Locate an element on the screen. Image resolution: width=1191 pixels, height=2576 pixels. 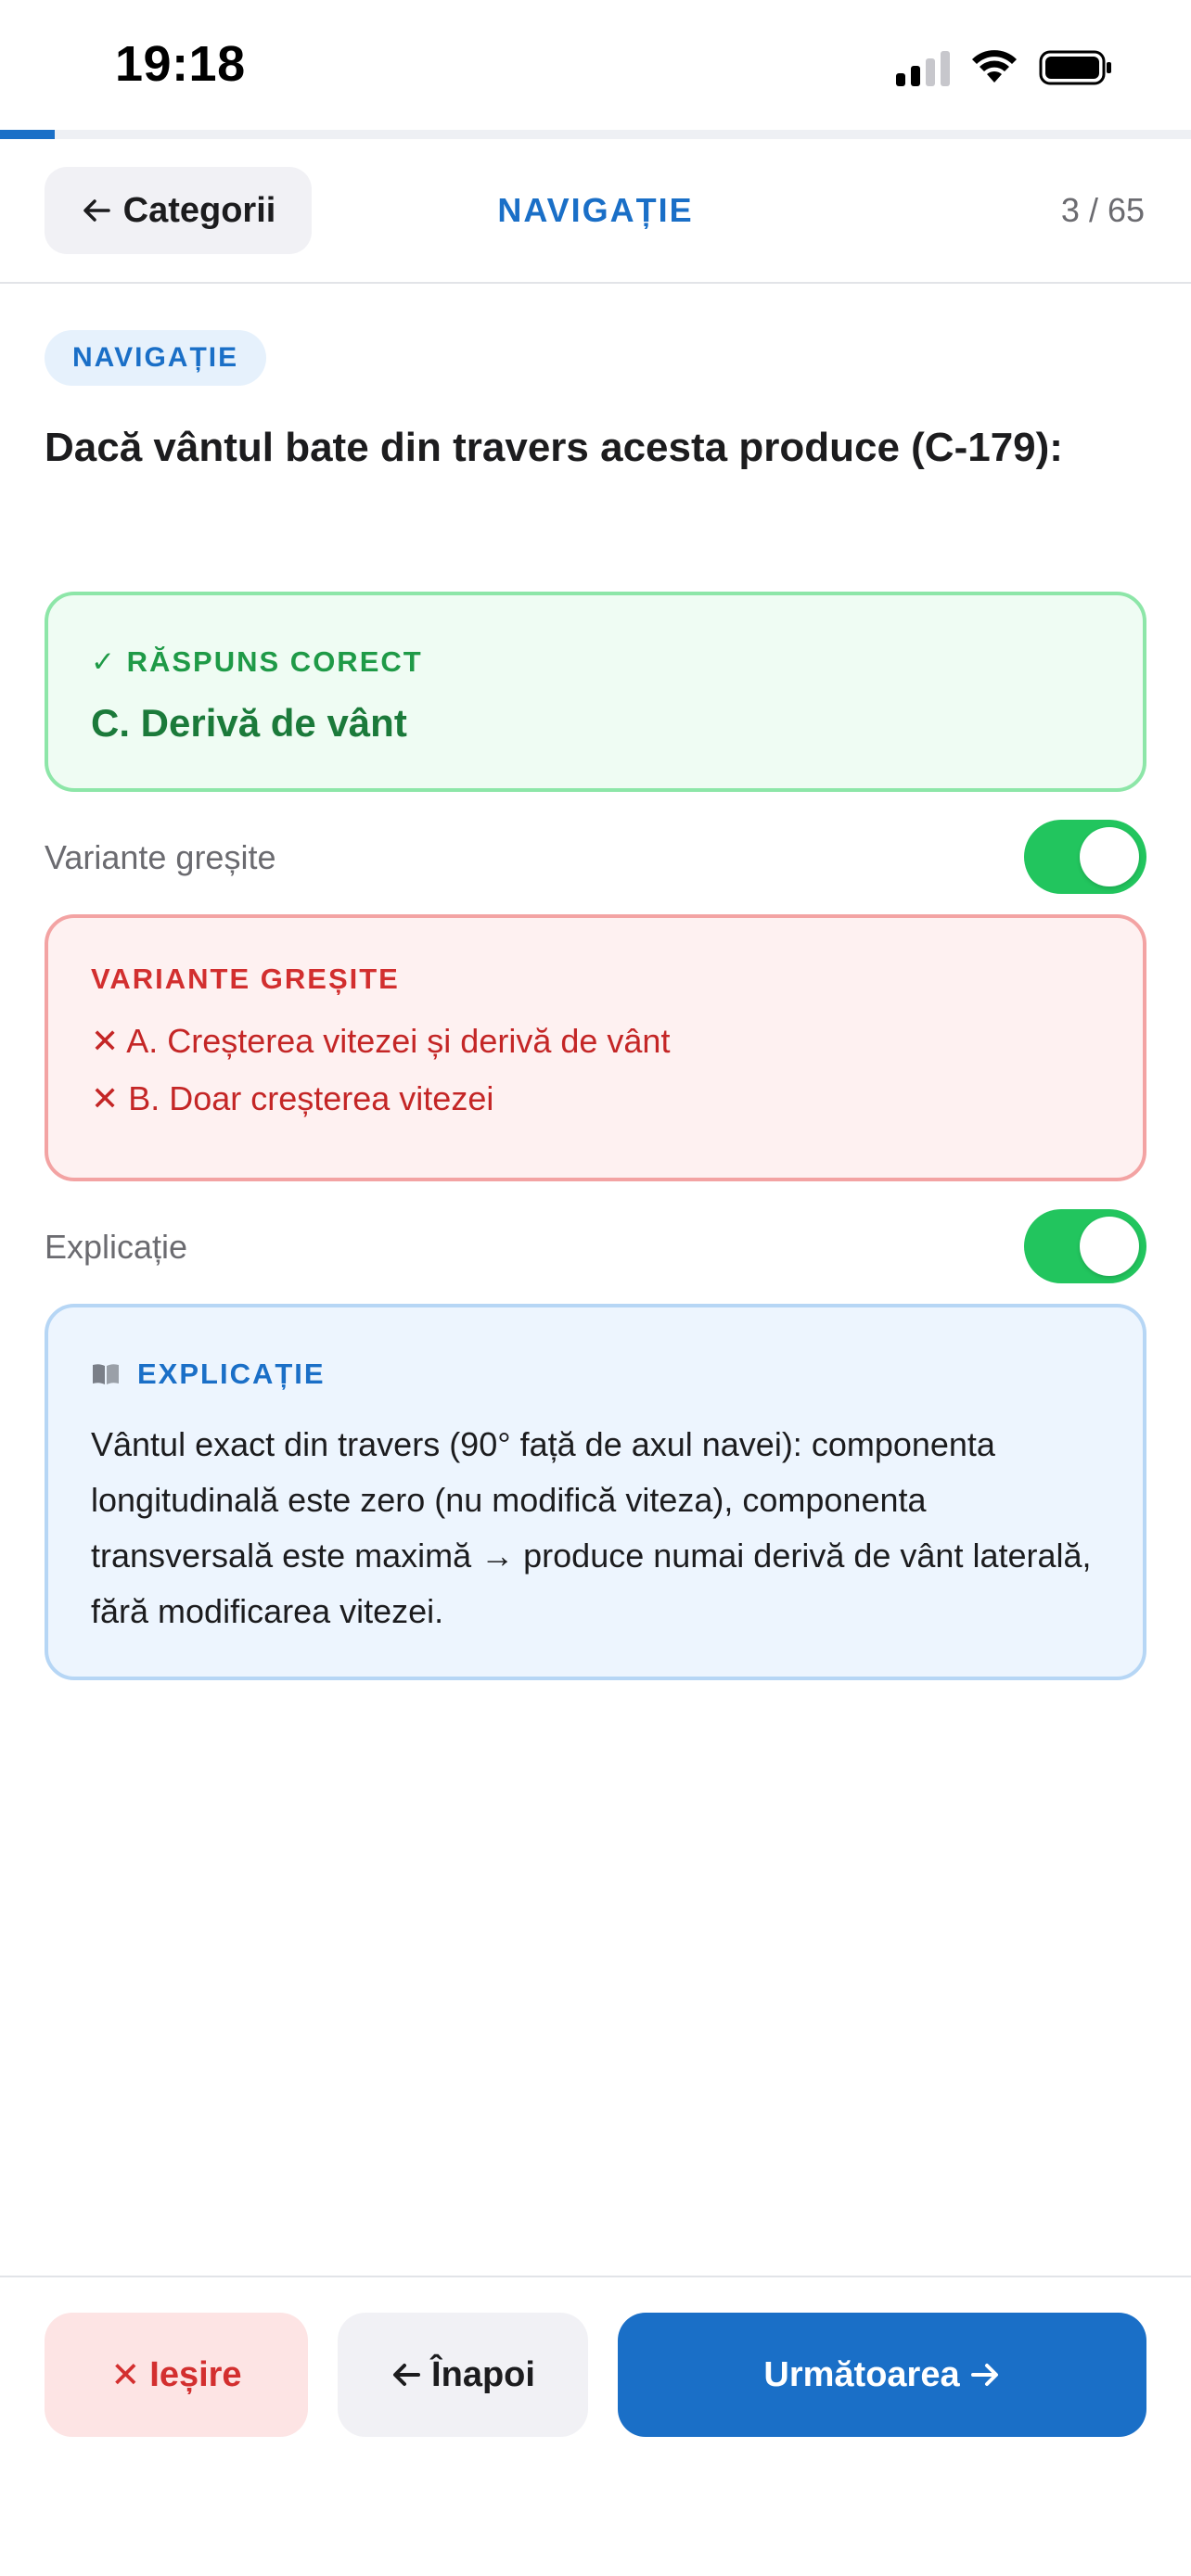
progress-fill is located at coordinates (28, 134).